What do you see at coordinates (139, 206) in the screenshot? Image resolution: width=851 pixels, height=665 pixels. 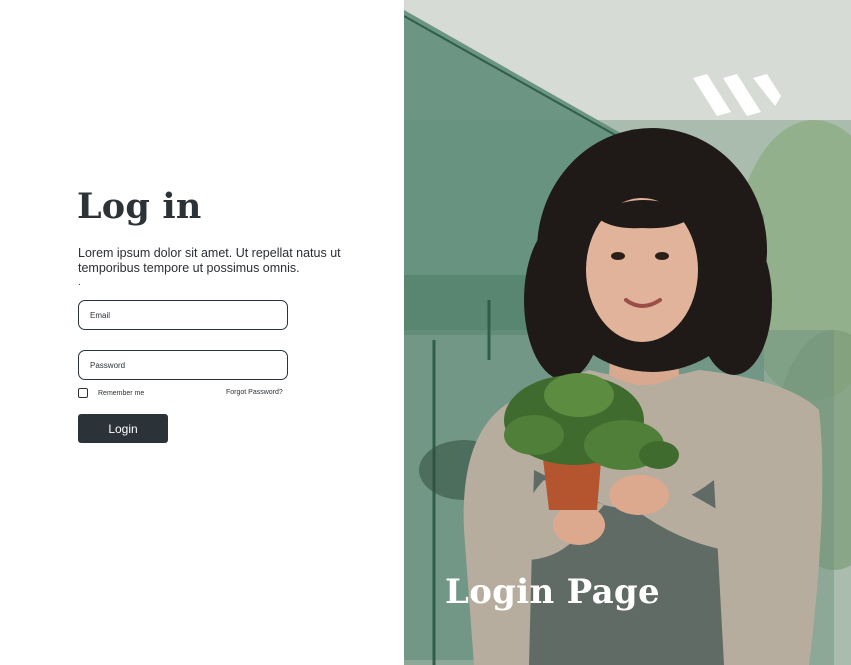 I see `page-title: Log in` at bounding box center [139, 206].